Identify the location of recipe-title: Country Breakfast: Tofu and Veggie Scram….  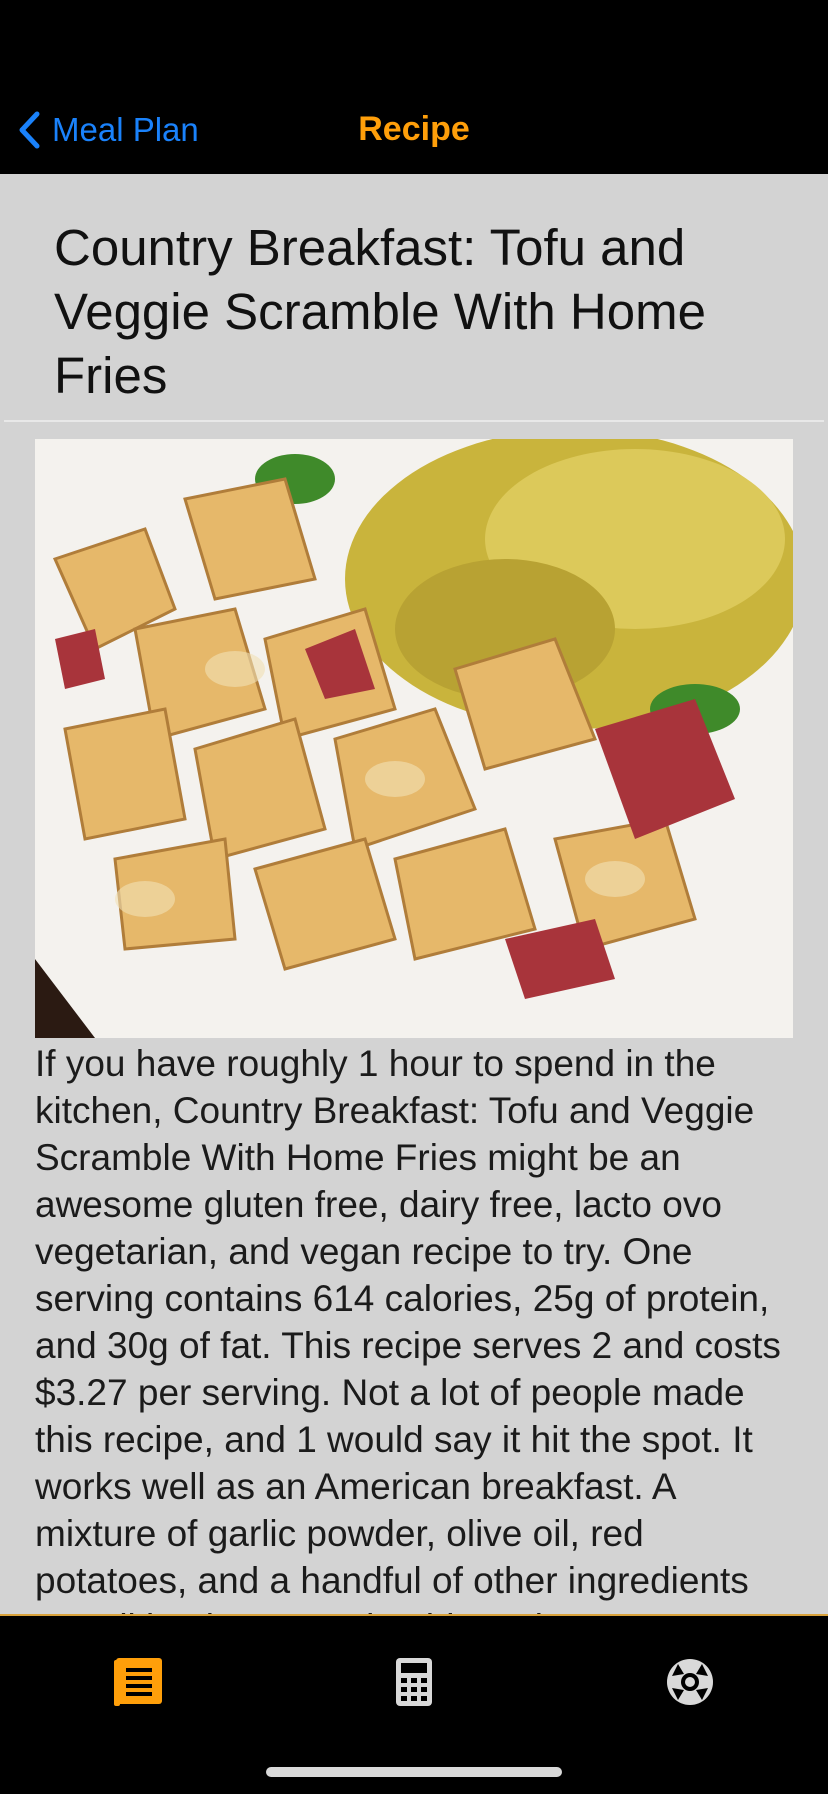
(380, 311).